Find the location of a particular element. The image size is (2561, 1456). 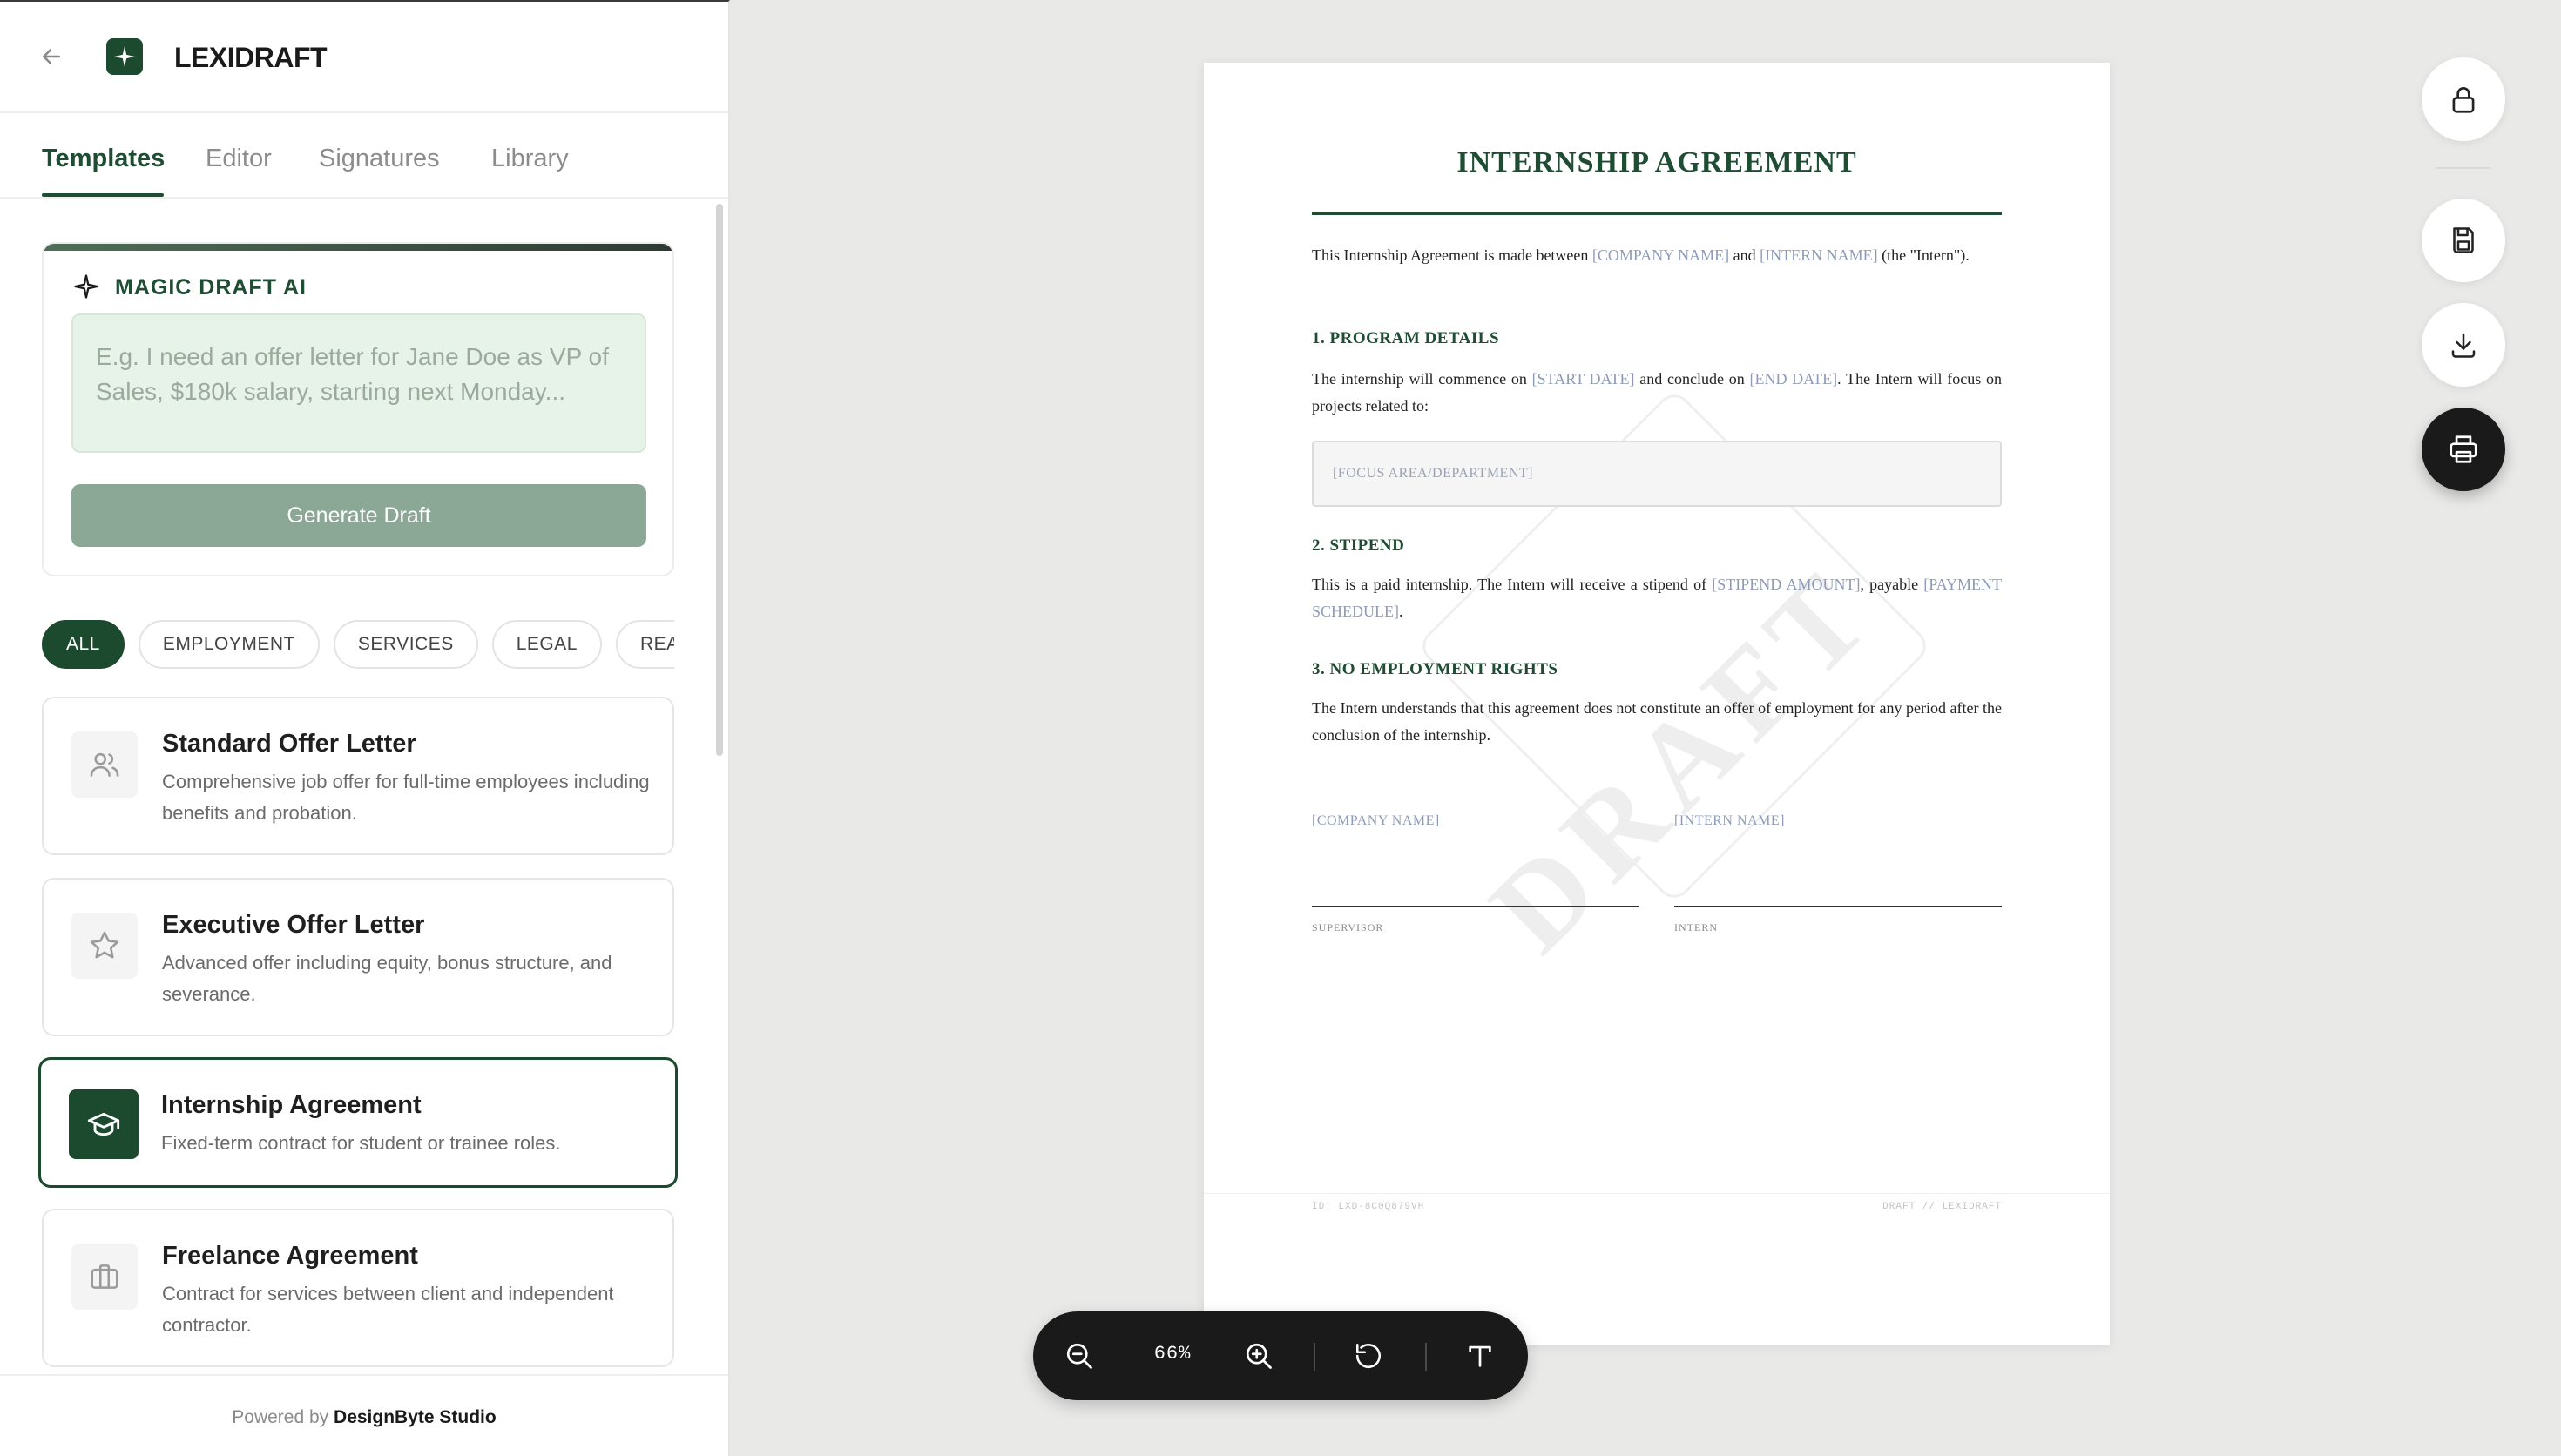

template-title: Internship Agreement is located at coordinates (291, 1105).